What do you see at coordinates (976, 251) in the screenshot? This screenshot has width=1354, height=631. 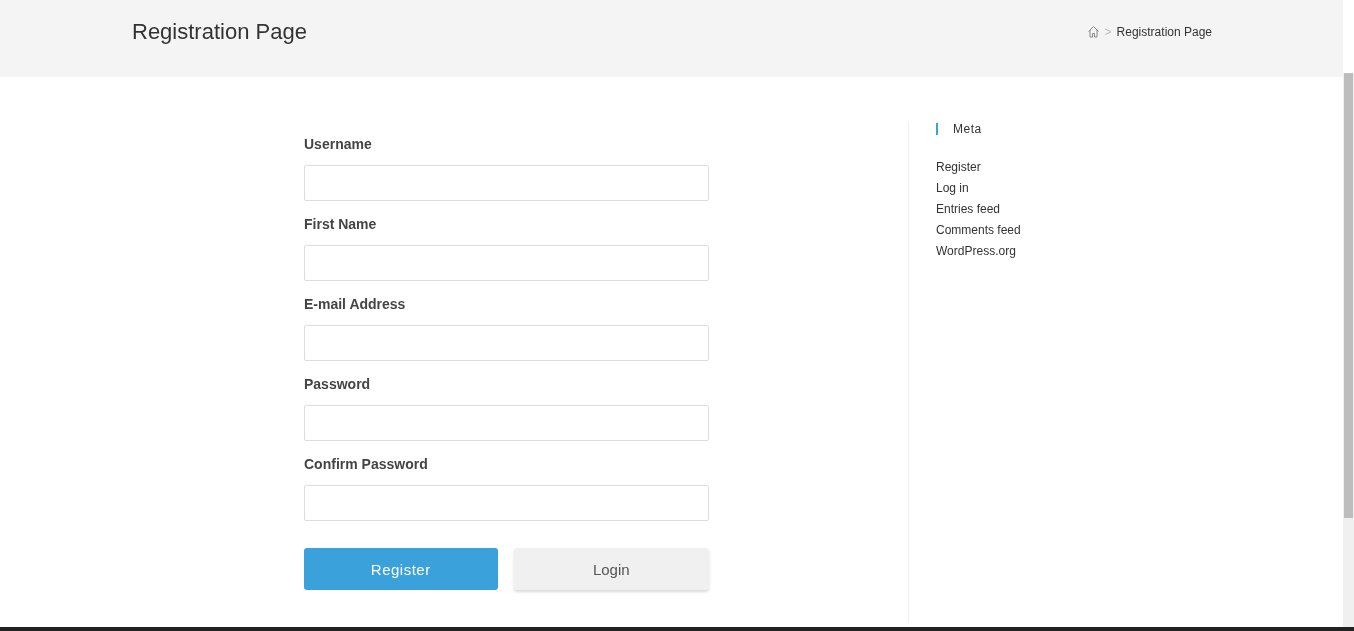 I see `sidebar-link: WordPress.org` at bounding box center [976, 251].